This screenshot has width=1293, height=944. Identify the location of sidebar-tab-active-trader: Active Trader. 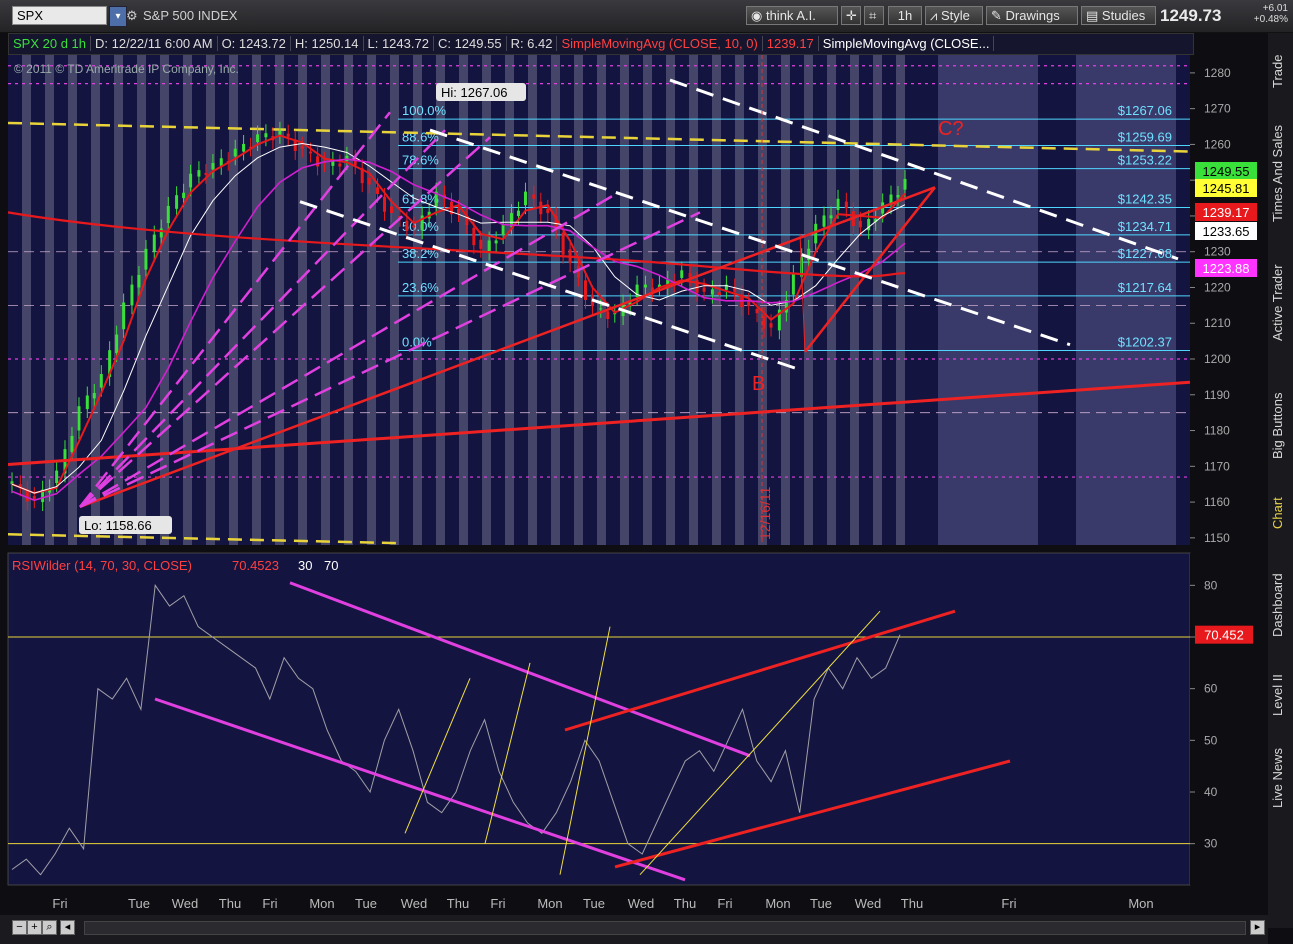
(1280, 303).